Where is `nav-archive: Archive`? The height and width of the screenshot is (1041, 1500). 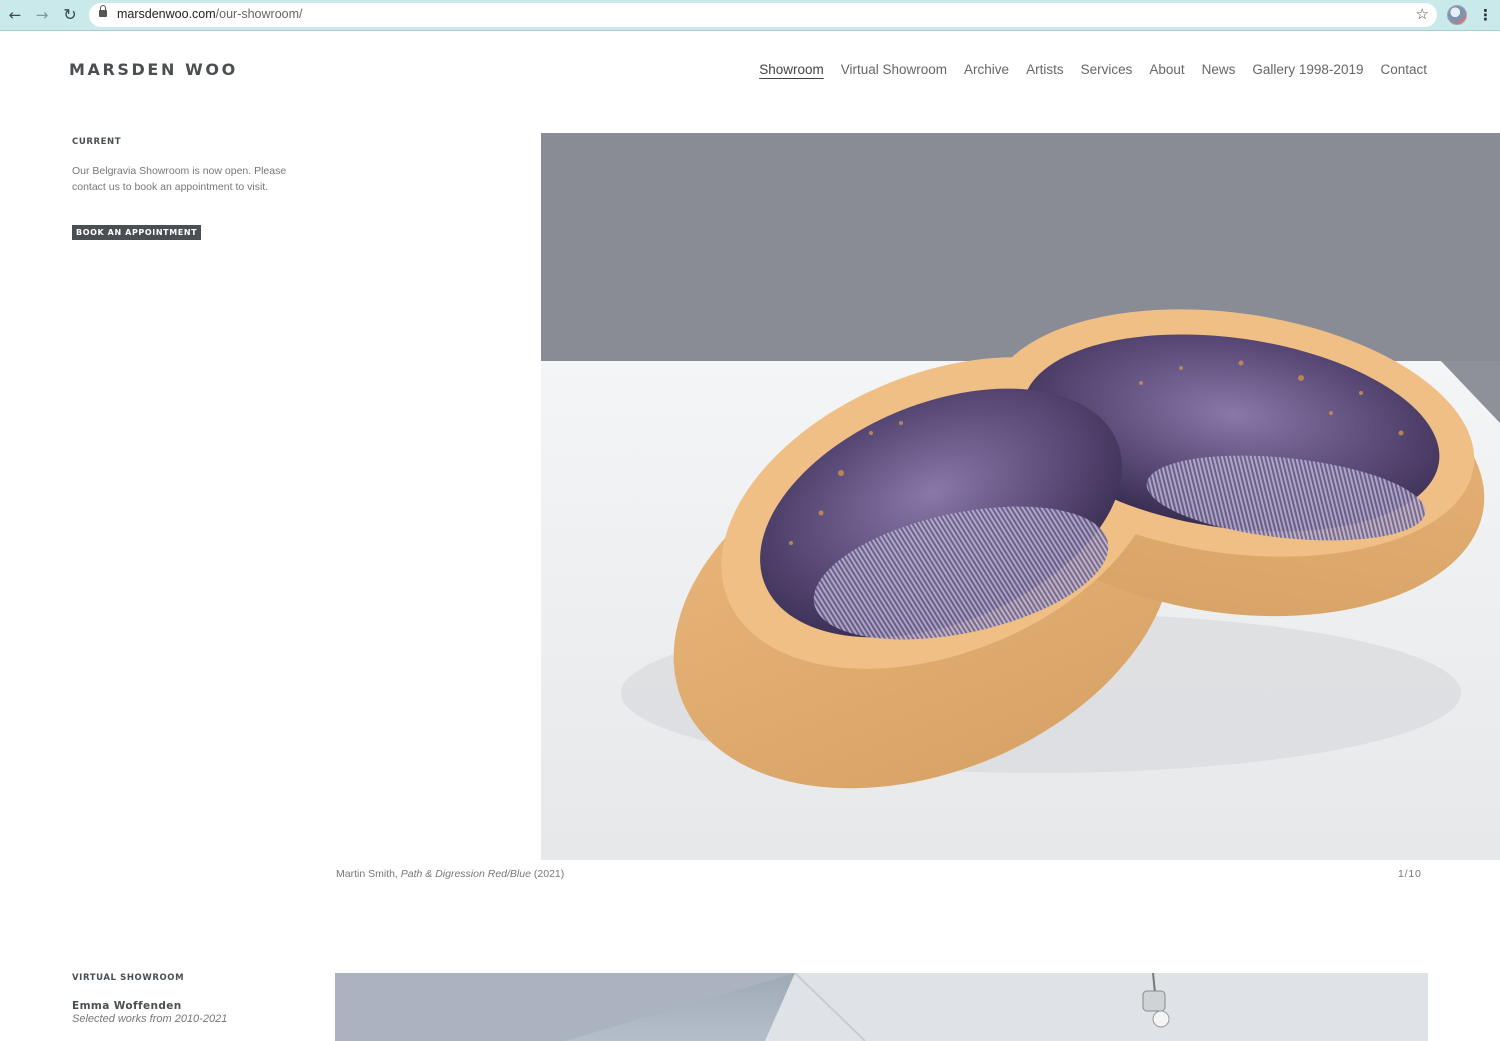 nav-archive: Archive is located at coordinates (986, 69).